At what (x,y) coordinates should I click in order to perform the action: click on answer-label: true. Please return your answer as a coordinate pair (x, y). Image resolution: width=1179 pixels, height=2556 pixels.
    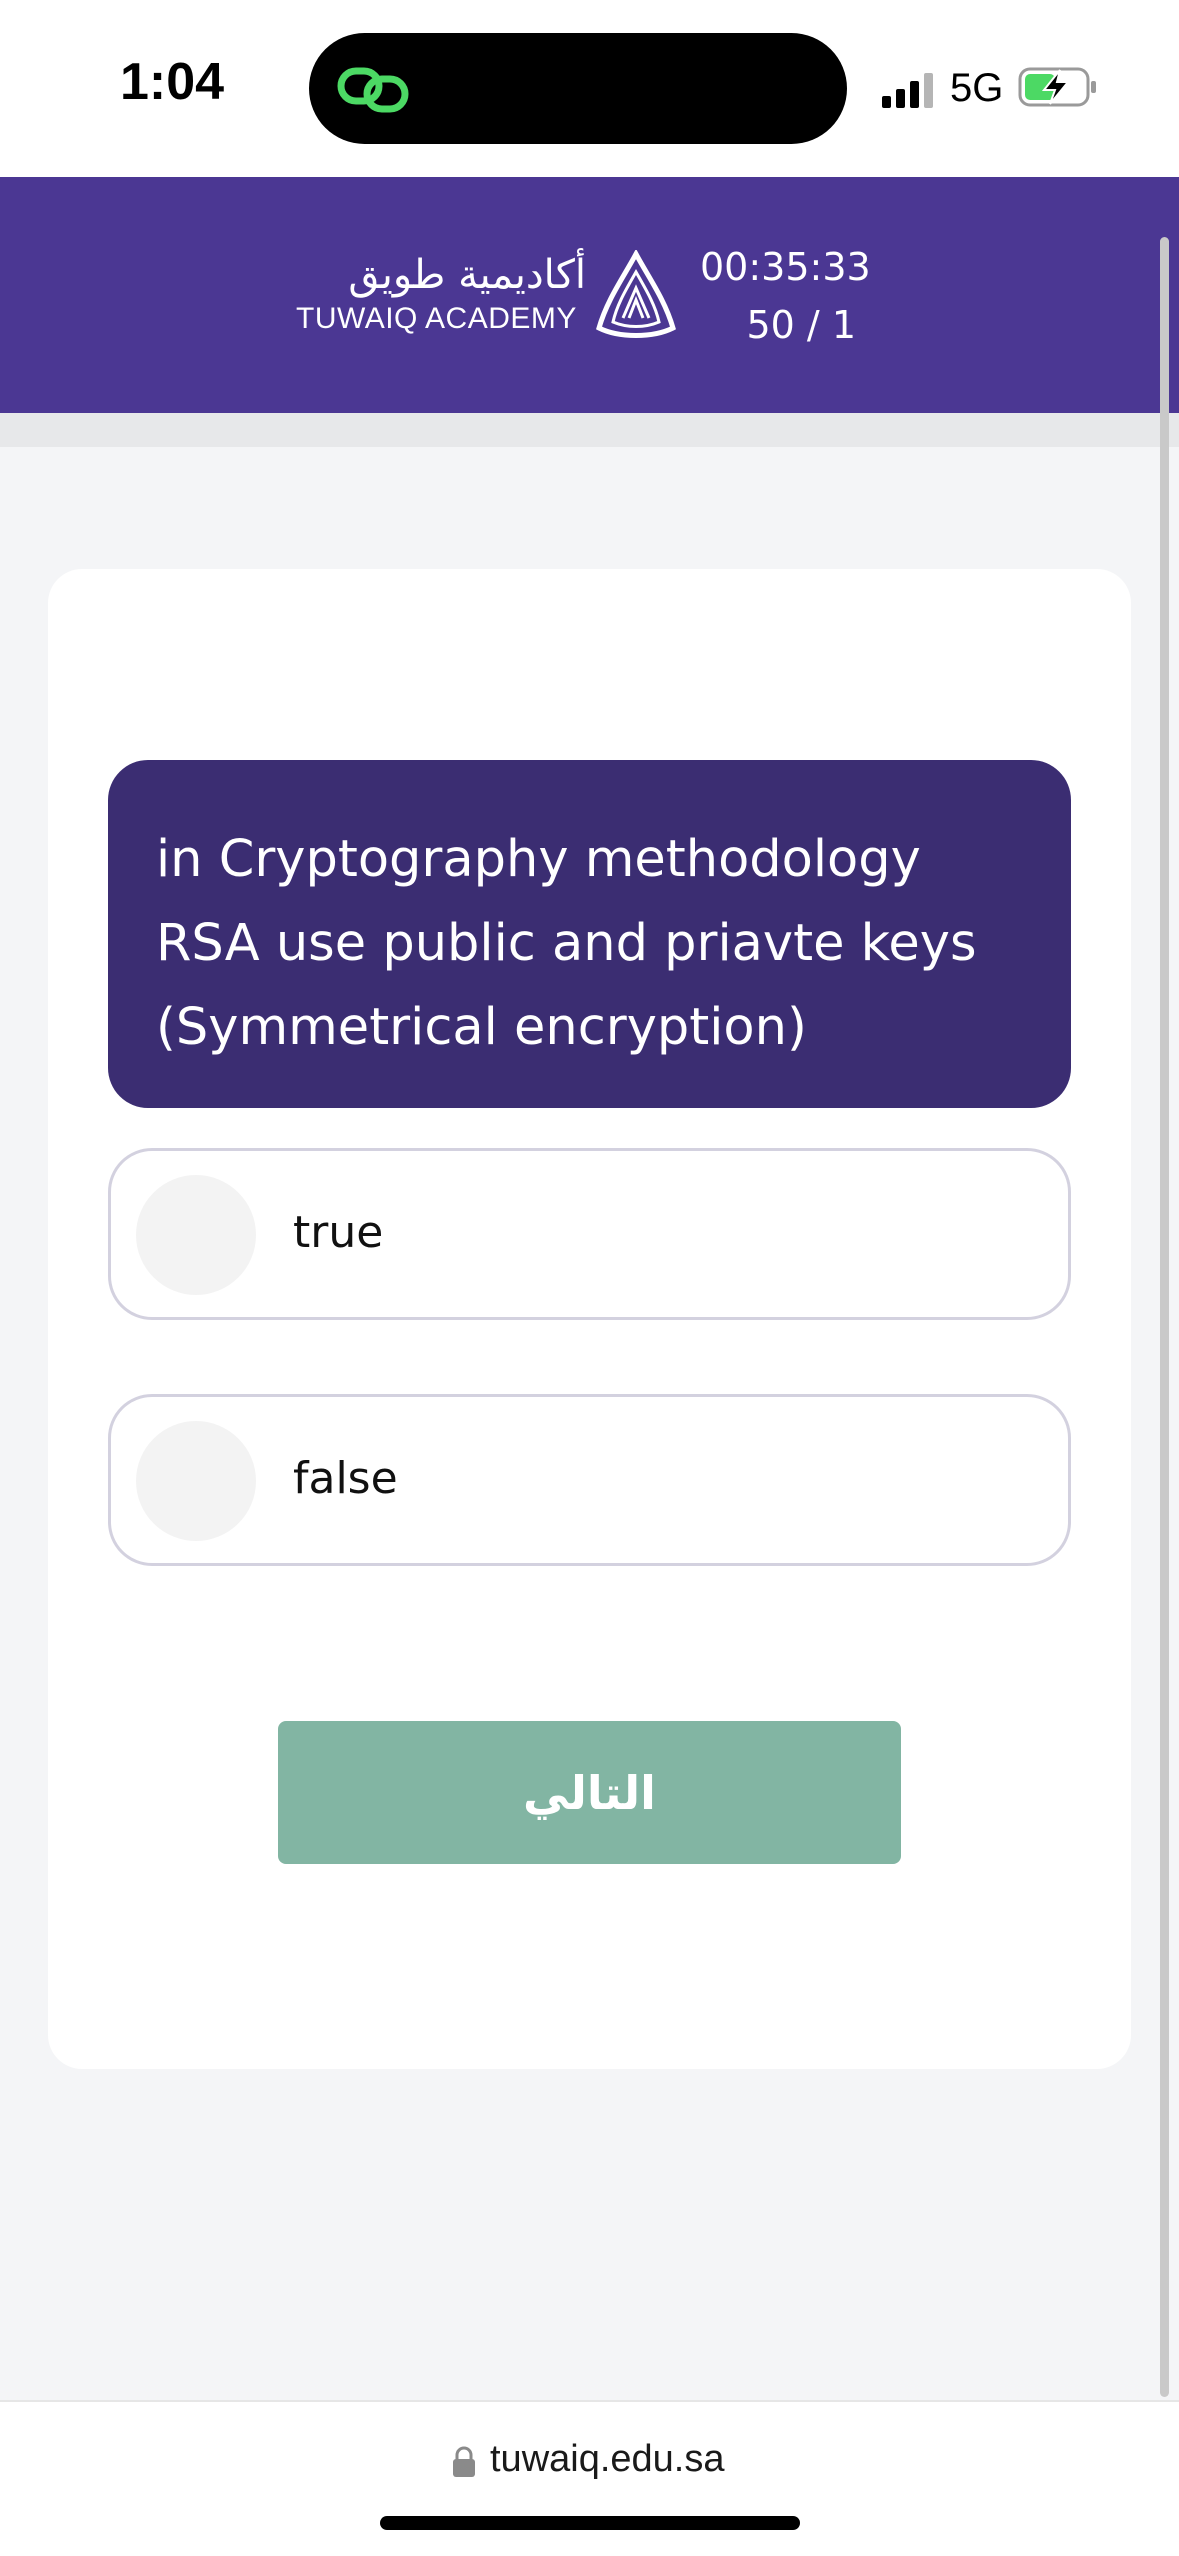
    Looking at the image, I should click on (338, 1232).